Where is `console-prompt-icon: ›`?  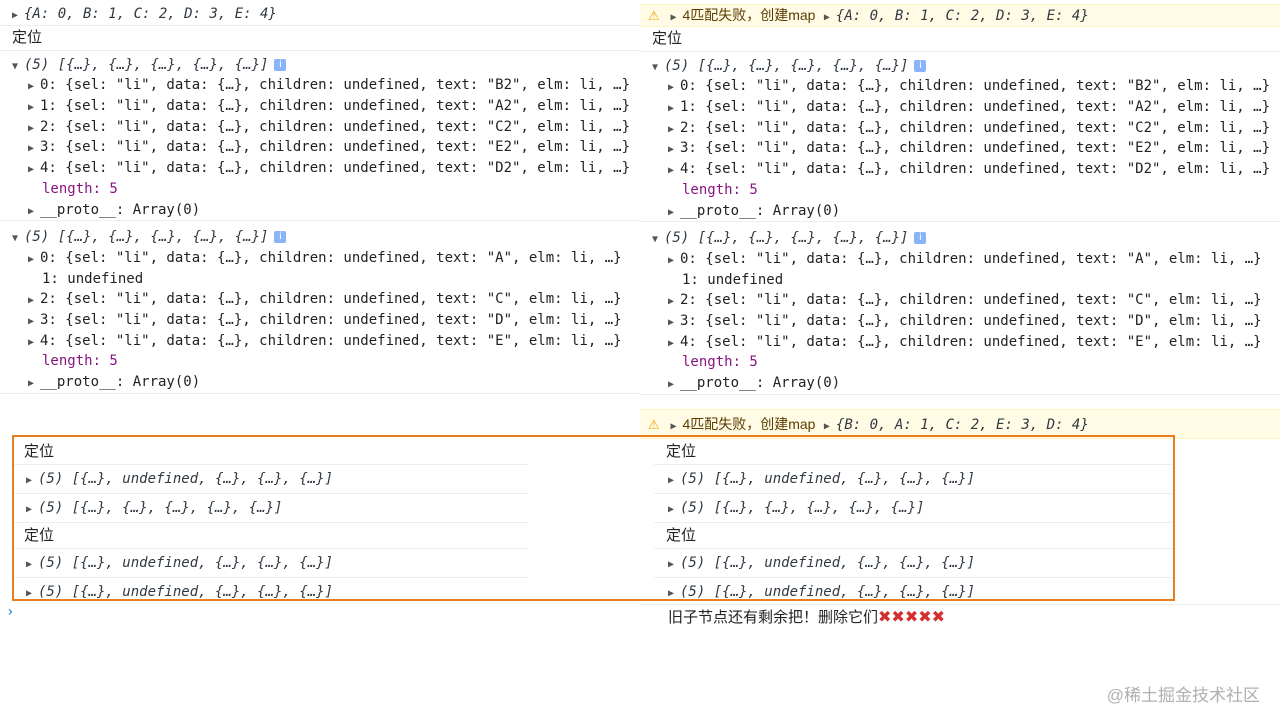
console-prompt-icon: › is located at coordinates (10, 612).